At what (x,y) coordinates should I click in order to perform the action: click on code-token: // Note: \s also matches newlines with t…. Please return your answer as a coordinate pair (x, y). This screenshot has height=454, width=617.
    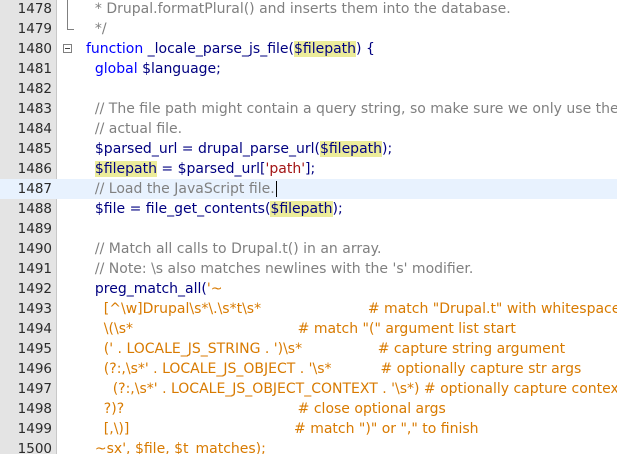
    Looking at the image, I should click on (280, 269).